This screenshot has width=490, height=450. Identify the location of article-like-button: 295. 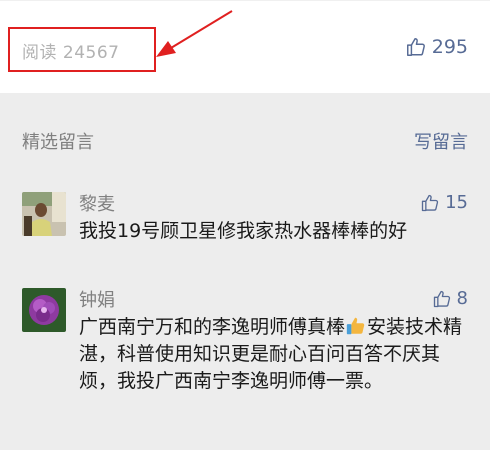
(436, 47).